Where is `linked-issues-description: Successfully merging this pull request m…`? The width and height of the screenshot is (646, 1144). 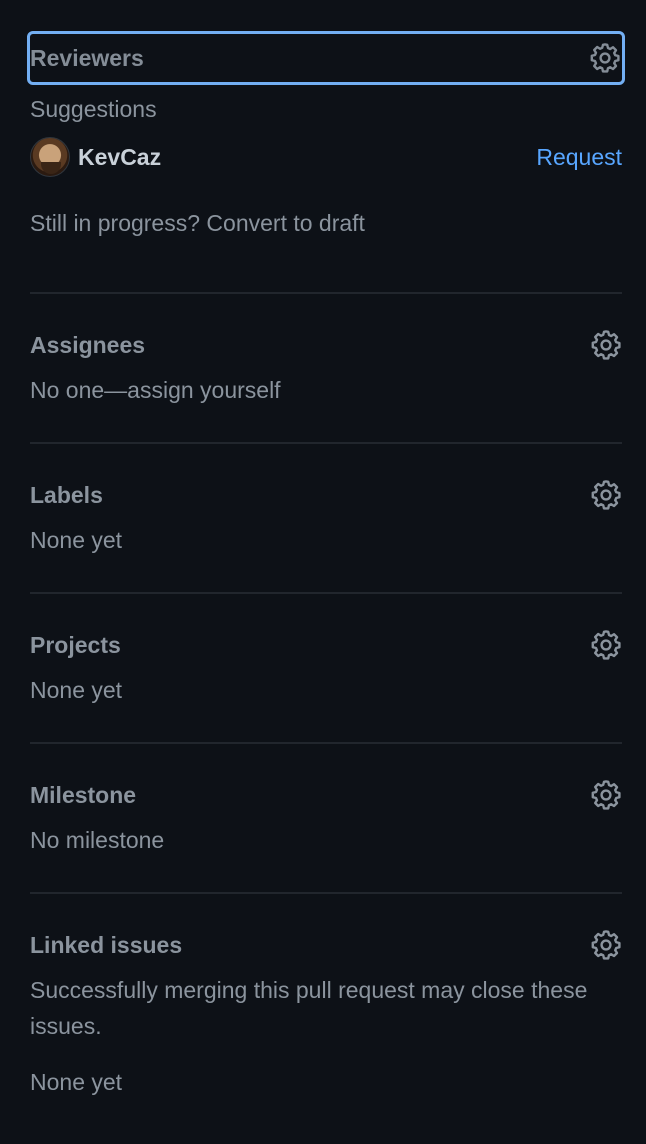 linked-issues-description: Successfully merging this pull request m… is located at coordinates (309, 1008).